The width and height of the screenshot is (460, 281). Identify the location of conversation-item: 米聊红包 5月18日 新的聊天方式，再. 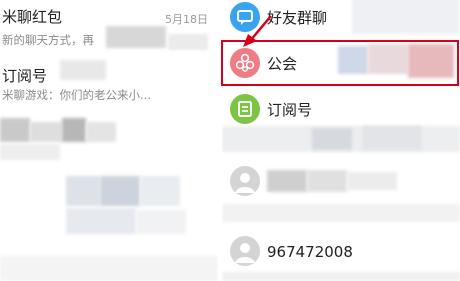
(109, 29).